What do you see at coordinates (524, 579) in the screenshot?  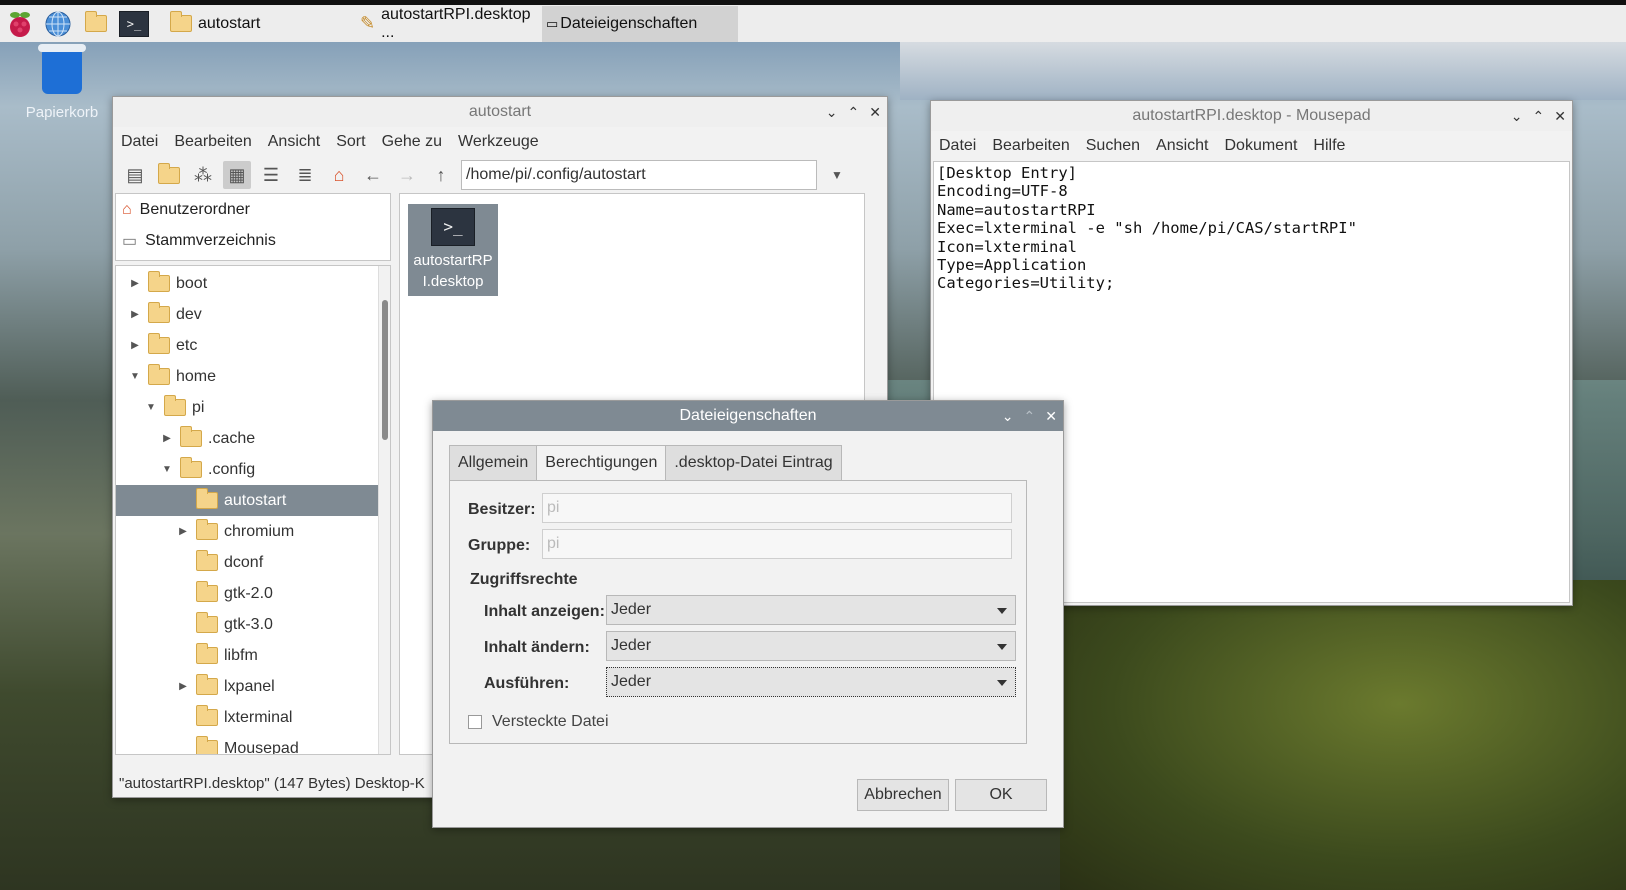 I see `access-rights-heading: Zugriffsrechte` at bounding box center [524, 579].